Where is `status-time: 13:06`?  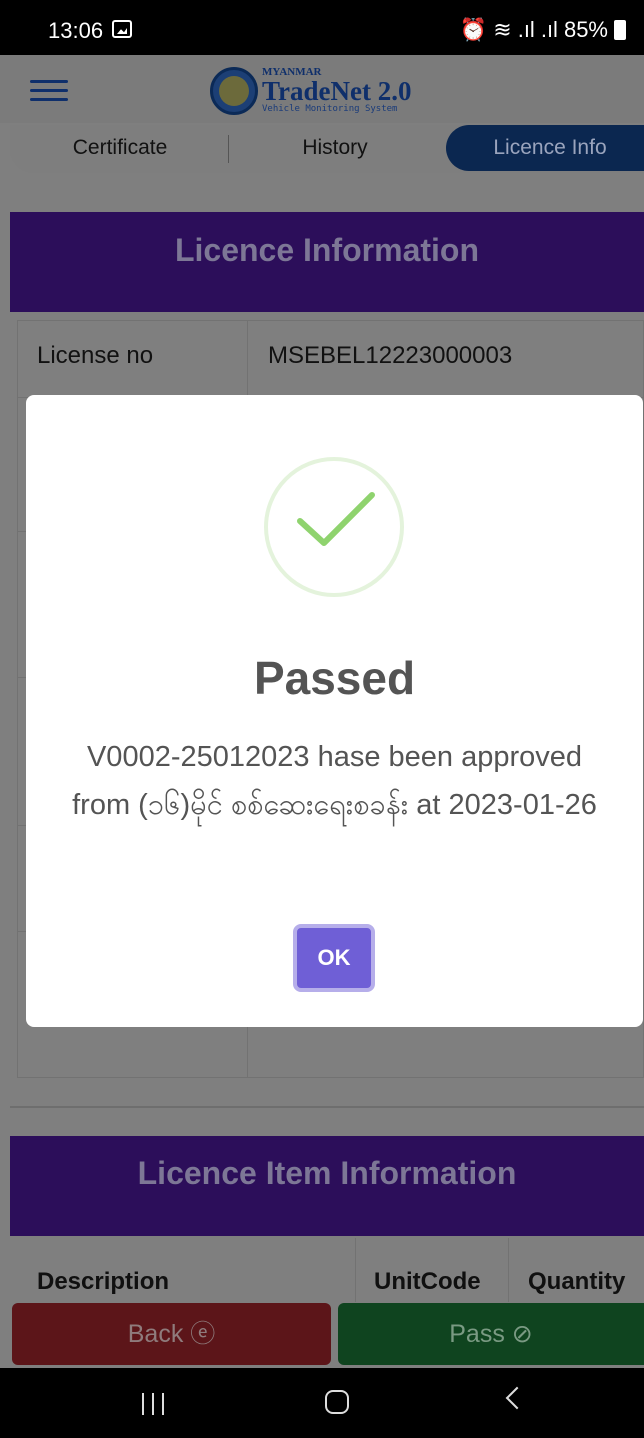 status-time: 13:06 is located at coordinates (76, 30).